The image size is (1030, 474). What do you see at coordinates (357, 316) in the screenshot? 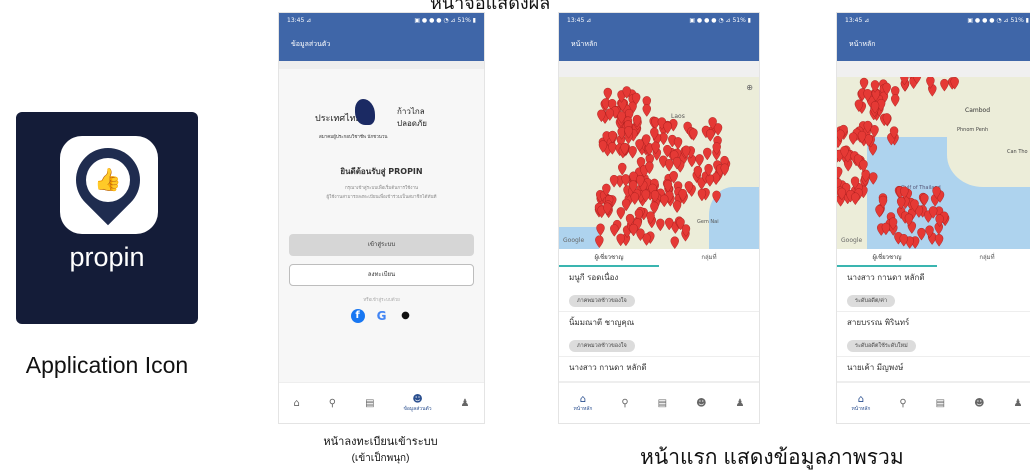
I see `facebook-icon: f` at bounding box center [357, 316].